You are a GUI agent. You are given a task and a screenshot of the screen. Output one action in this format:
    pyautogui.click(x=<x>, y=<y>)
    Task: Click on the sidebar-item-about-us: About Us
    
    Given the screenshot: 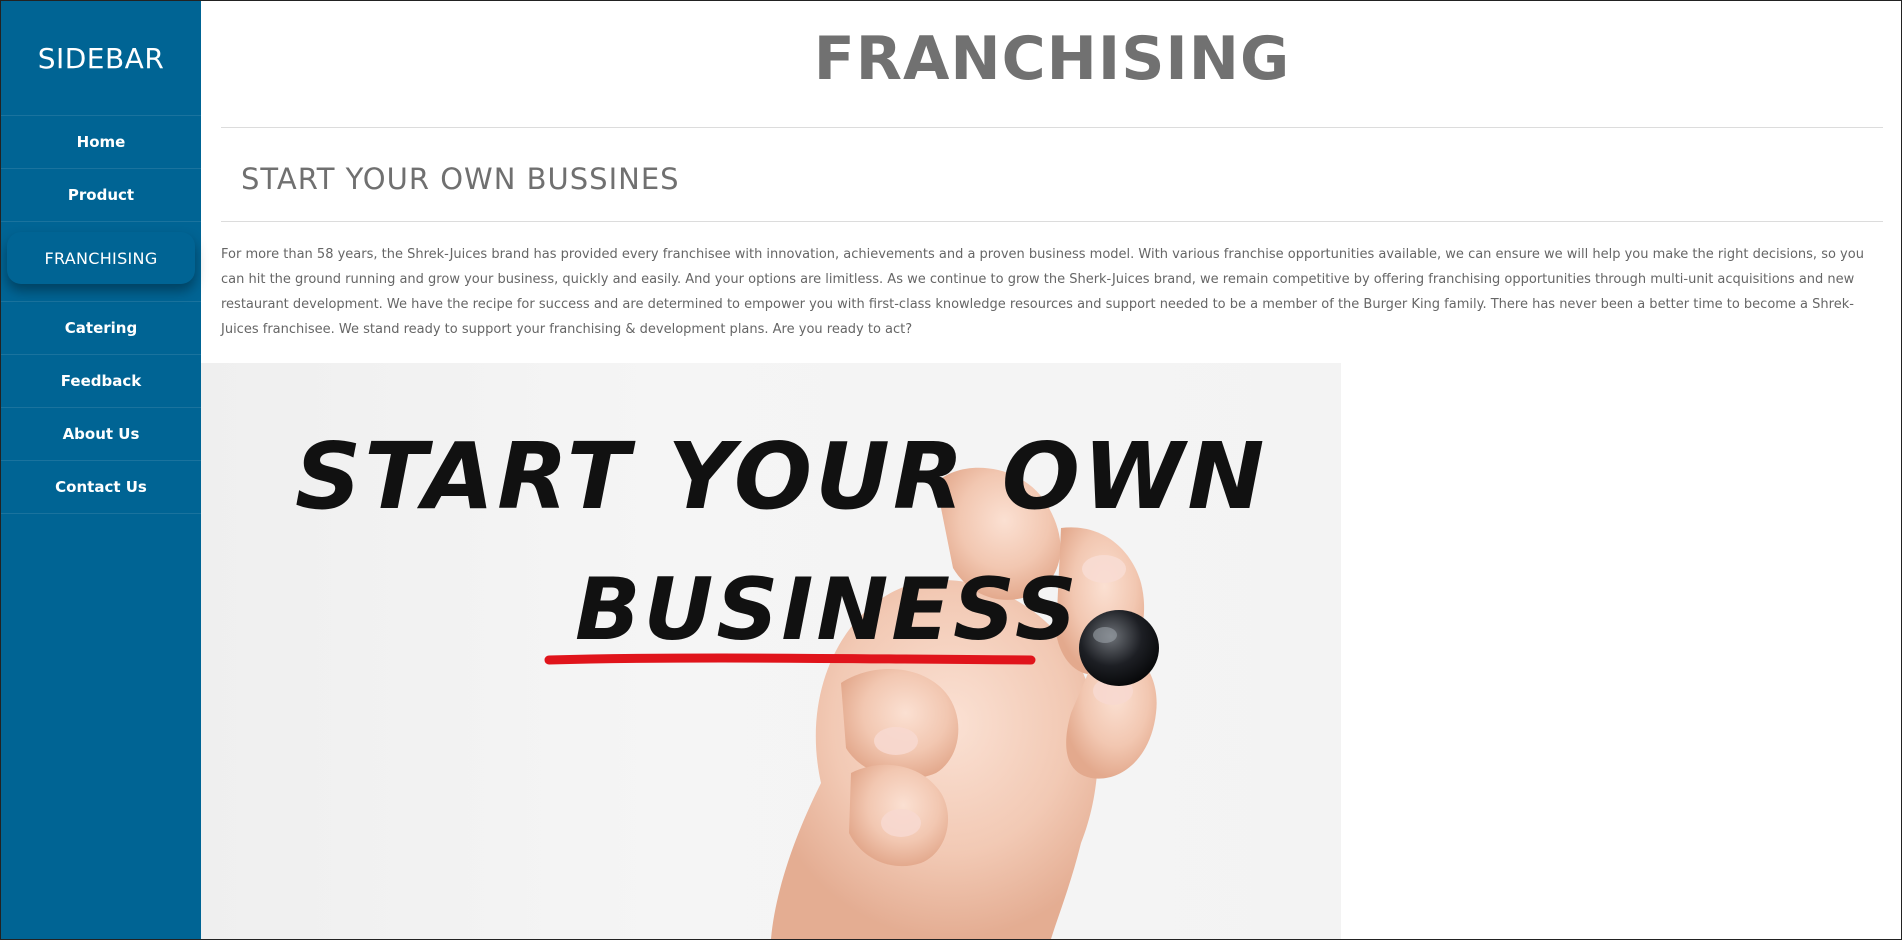 What is the action you would take?
    pyautogui.click(x=101, y=434)
    